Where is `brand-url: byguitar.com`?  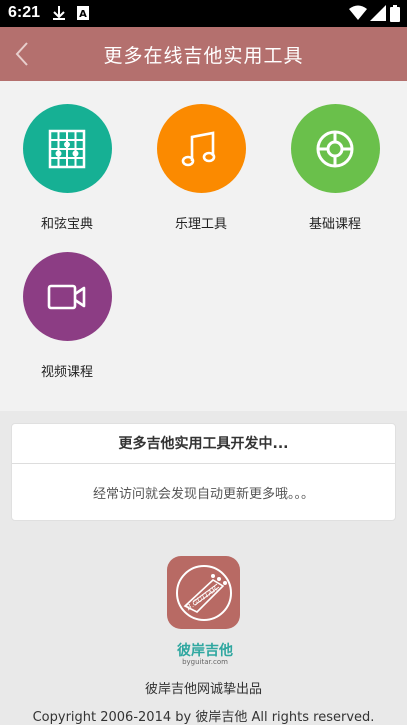 brand-url: byguitar.com is located at coordinates (205, 662).